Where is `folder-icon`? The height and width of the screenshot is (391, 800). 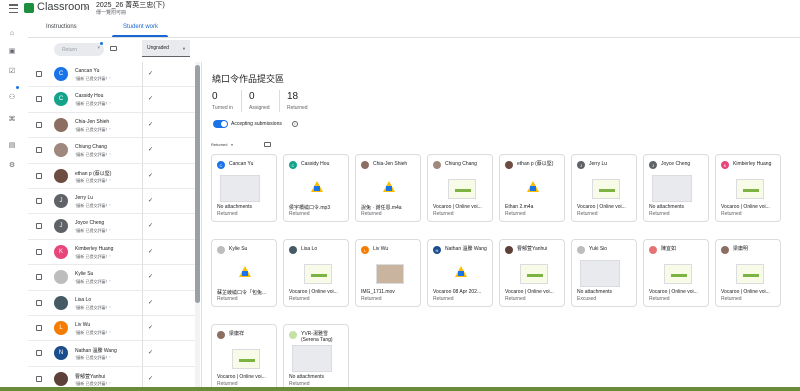
folder-icon is located at coordinates (267, 144).